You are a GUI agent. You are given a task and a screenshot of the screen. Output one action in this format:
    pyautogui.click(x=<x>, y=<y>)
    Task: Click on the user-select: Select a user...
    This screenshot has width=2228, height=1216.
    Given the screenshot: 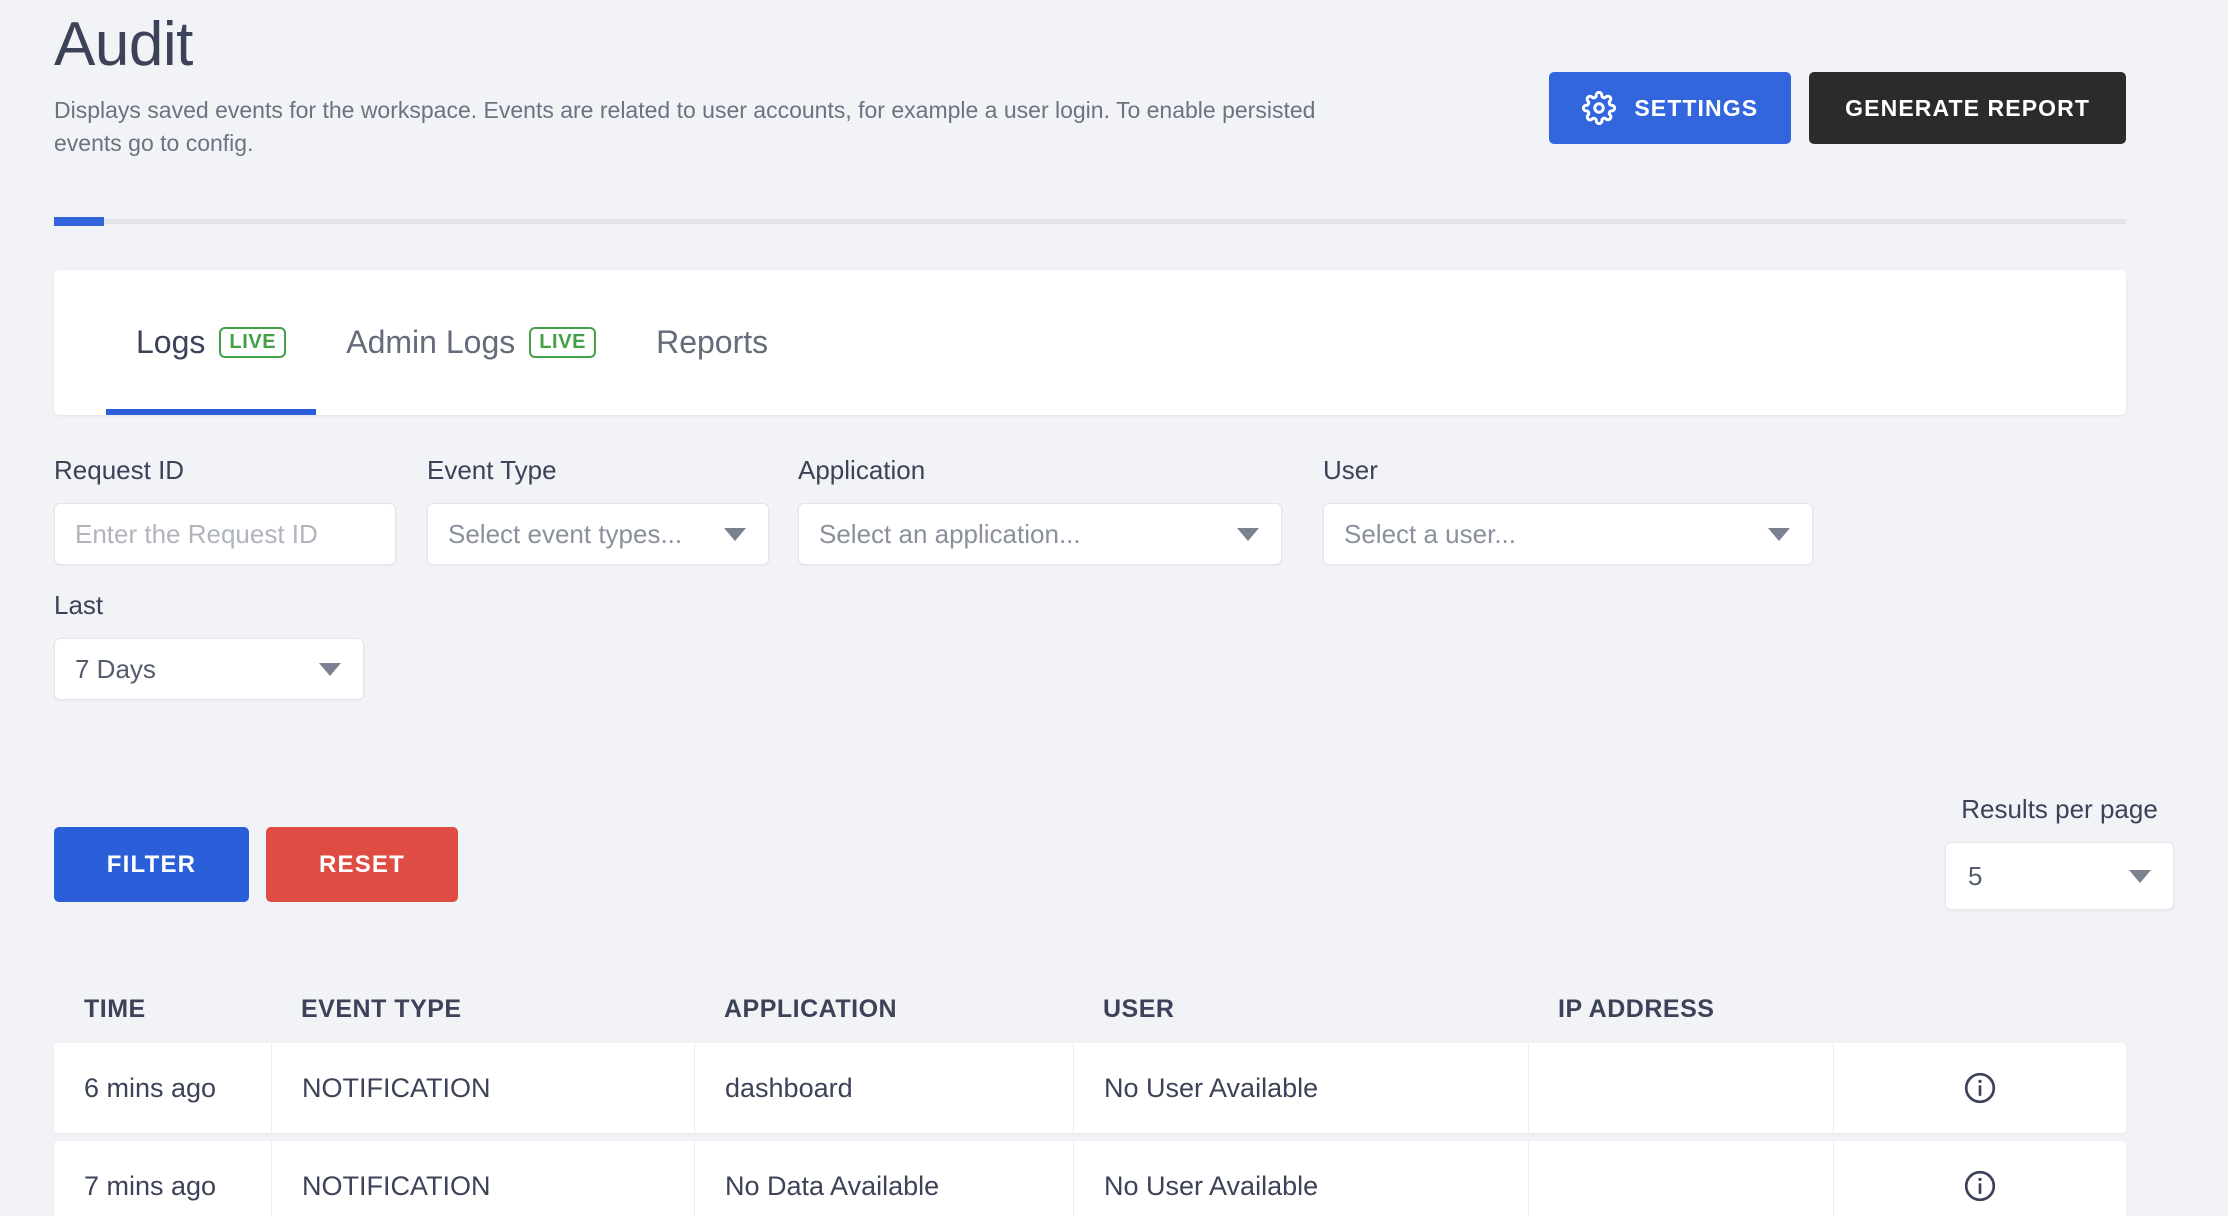 What is the action you would take?
    pyautogui.click(x=1568, y=534)
    